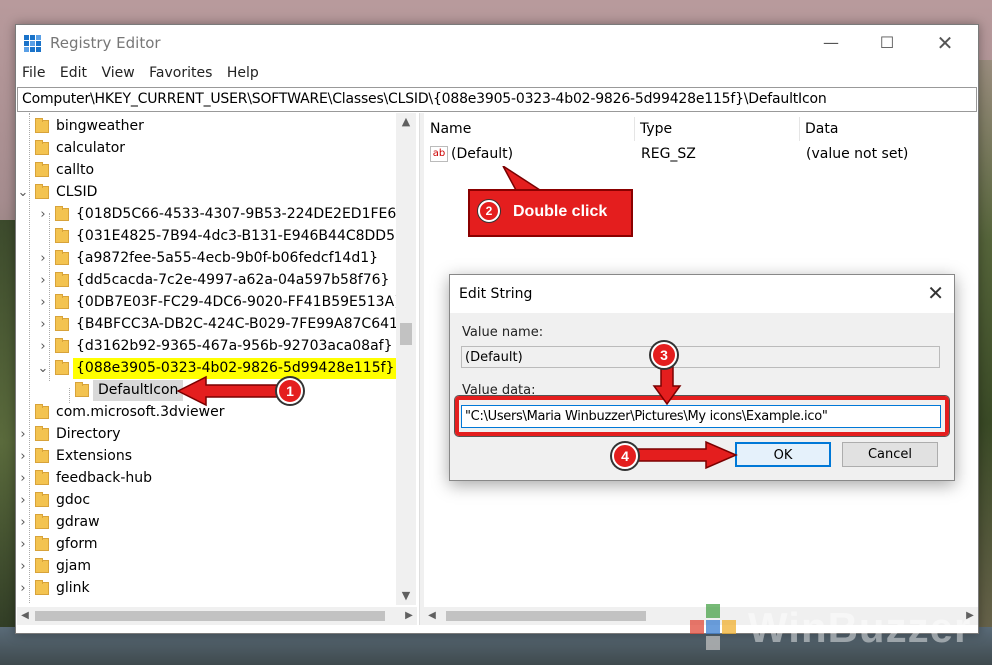 The height and width of the screenshot is (665, 992). I want to click on tree-item-gdoc: › gdoc, so click(207, 500).